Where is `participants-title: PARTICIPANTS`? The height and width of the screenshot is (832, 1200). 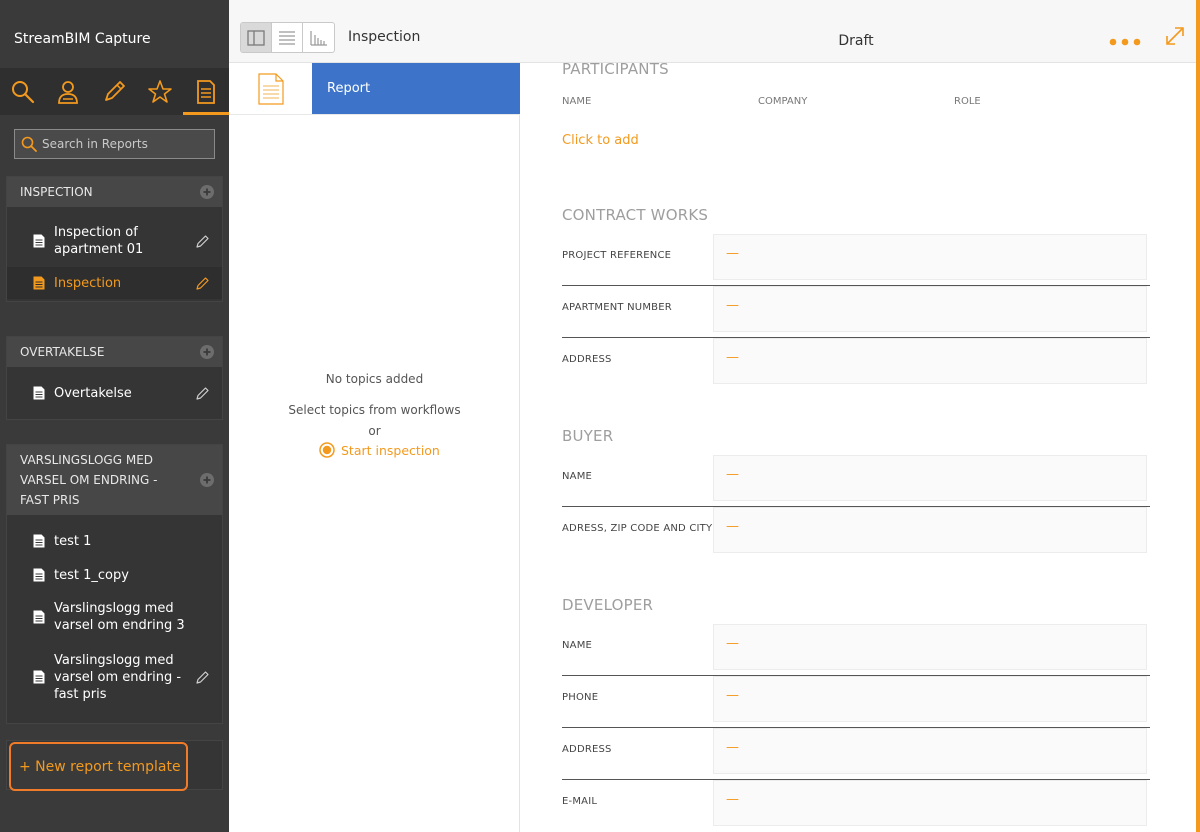 participants-title: PARTICIPANTS is located at coordinates (615, 69).